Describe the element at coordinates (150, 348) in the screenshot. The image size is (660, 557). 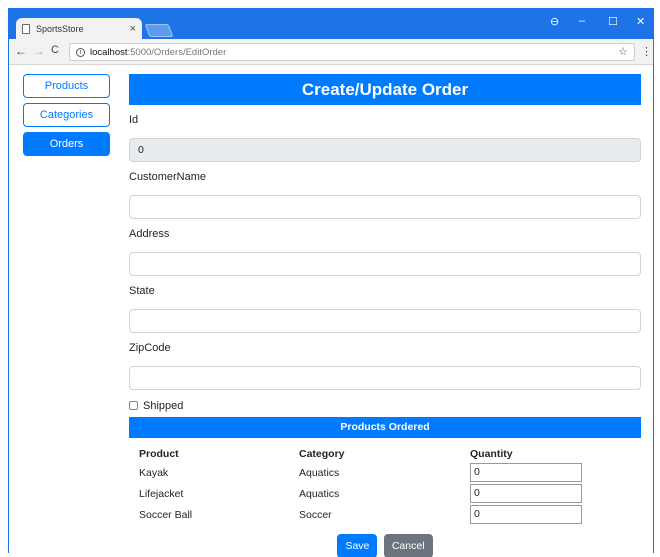
I see `zip-code-label: ZipCode` at that location.